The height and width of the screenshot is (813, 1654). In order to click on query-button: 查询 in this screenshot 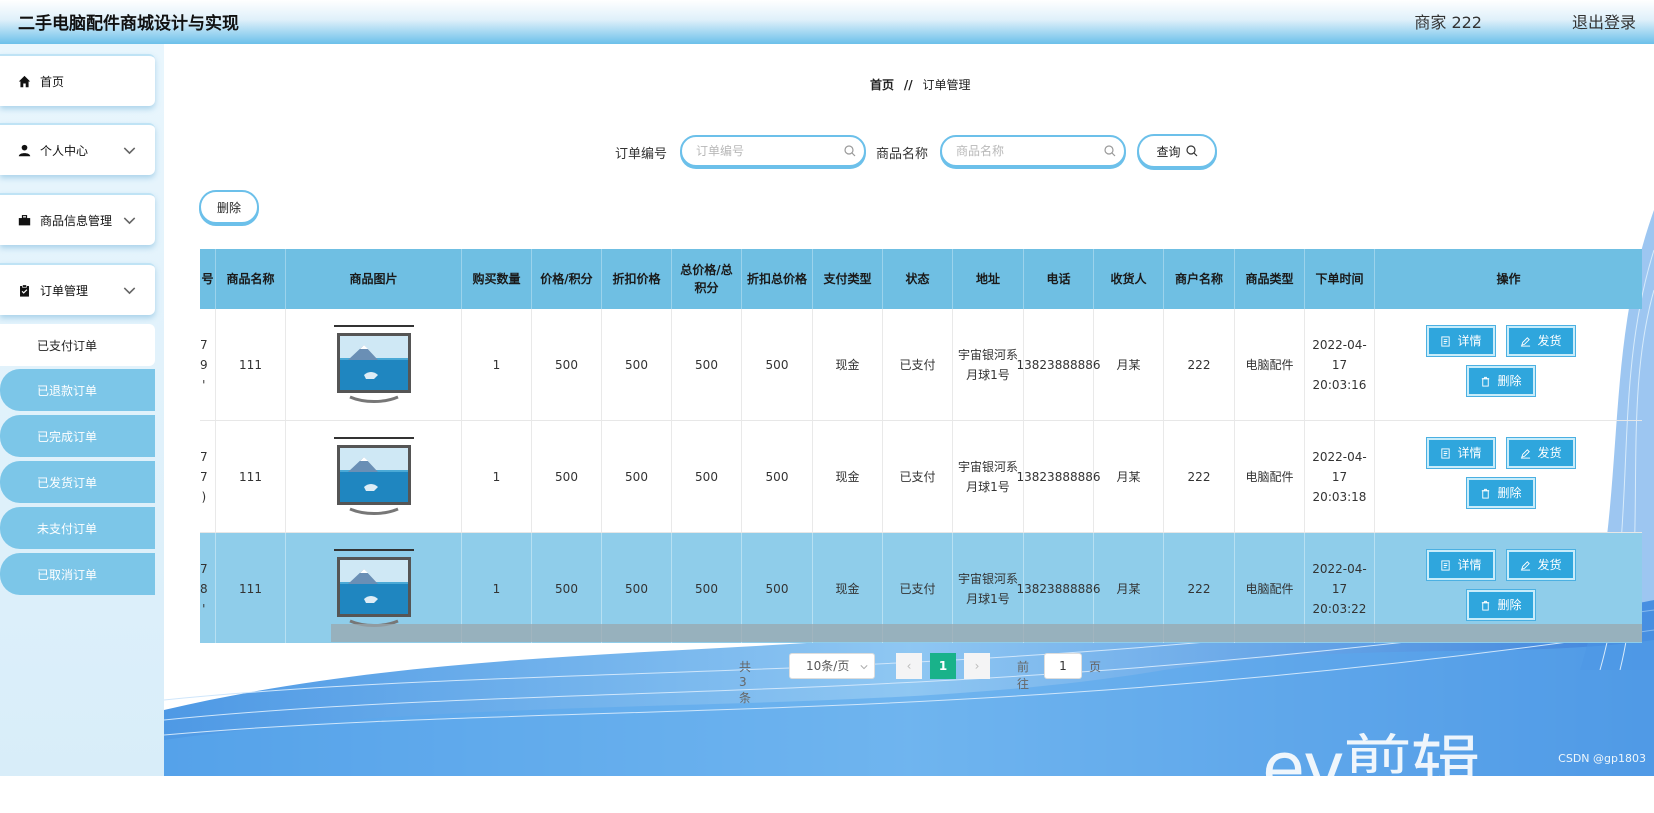, I will do `click(1177, 151)`.